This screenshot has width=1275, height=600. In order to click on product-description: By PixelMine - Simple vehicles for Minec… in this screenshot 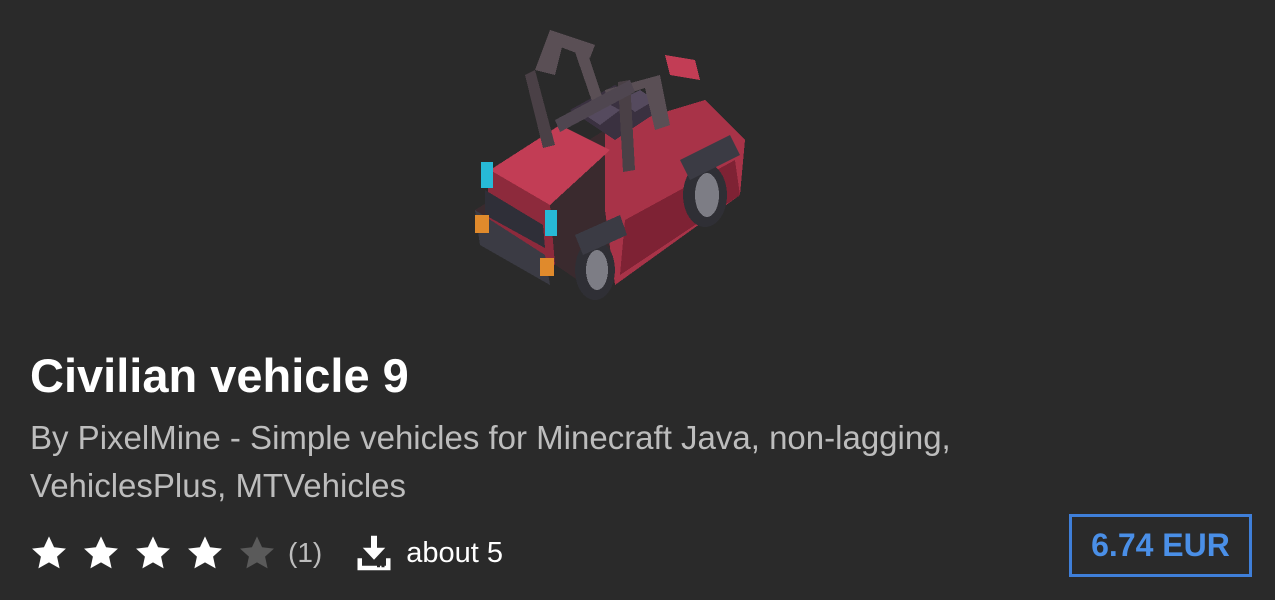, I will do `click(490, 461)`.